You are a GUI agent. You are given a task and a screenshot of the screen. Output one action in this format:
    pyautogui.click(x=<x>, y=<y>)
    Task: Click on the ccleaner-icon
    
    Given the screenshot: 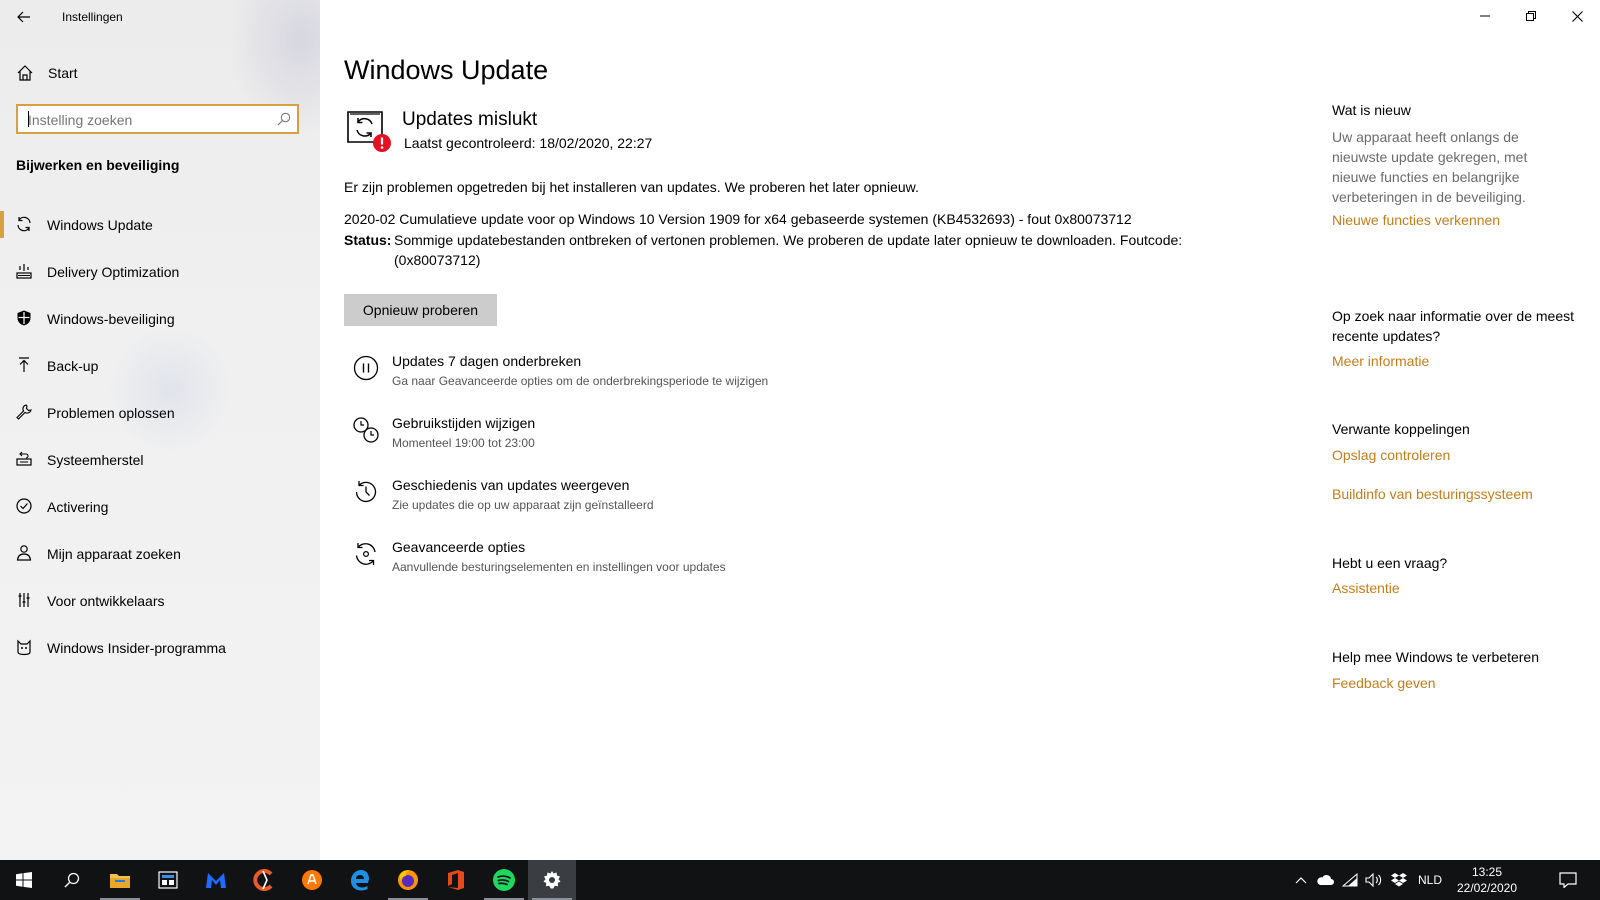 What is the action you would take?
    pyautogui.click(x=263, y=880)
    